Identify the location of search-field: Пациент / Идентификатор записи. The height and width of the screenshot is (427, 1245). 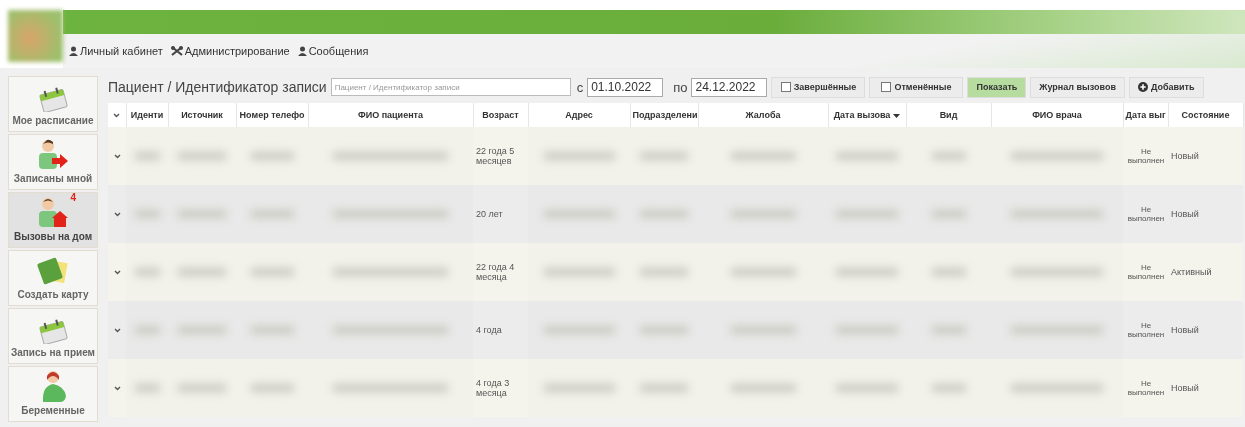
(450, 87).